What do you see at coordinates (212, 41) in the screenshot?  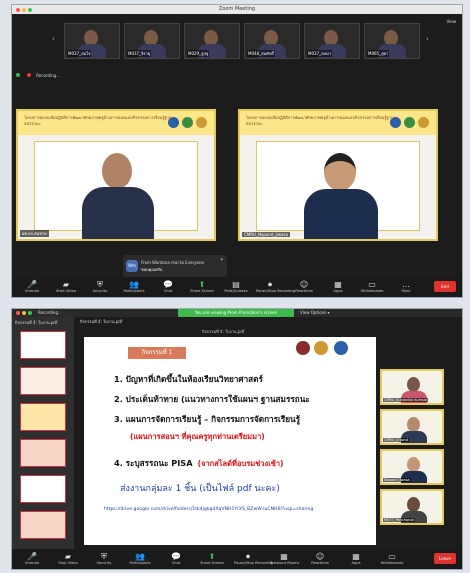 I see `participant-thumbnail: M029_ธูปฐ` at bounding box center [212, 41].